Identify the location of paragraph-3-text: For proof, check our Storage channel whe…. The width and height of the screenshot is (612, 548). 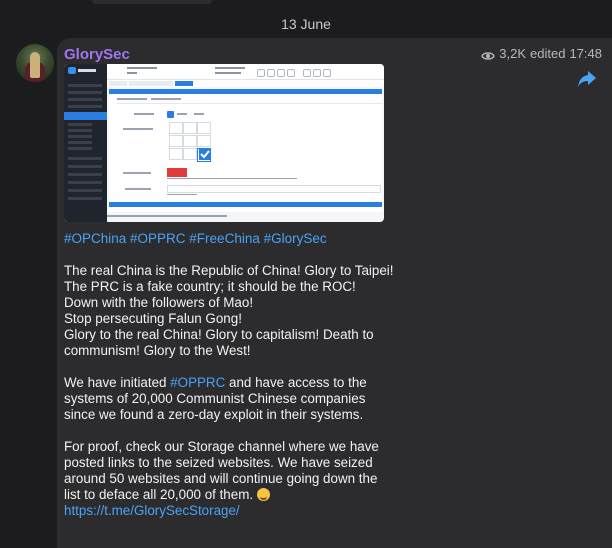
(221, 470).